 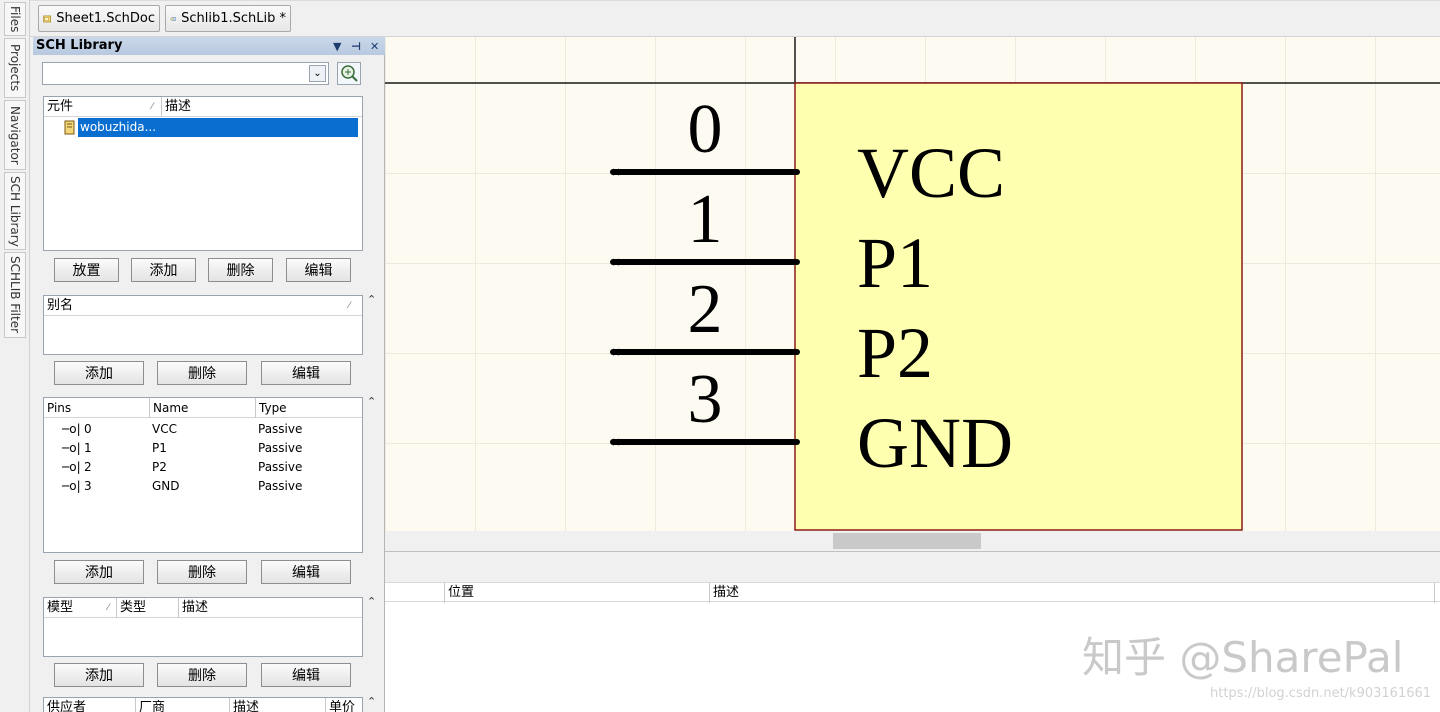 I want to click on sort-icon: ⁄, so click(x=108, y=608).